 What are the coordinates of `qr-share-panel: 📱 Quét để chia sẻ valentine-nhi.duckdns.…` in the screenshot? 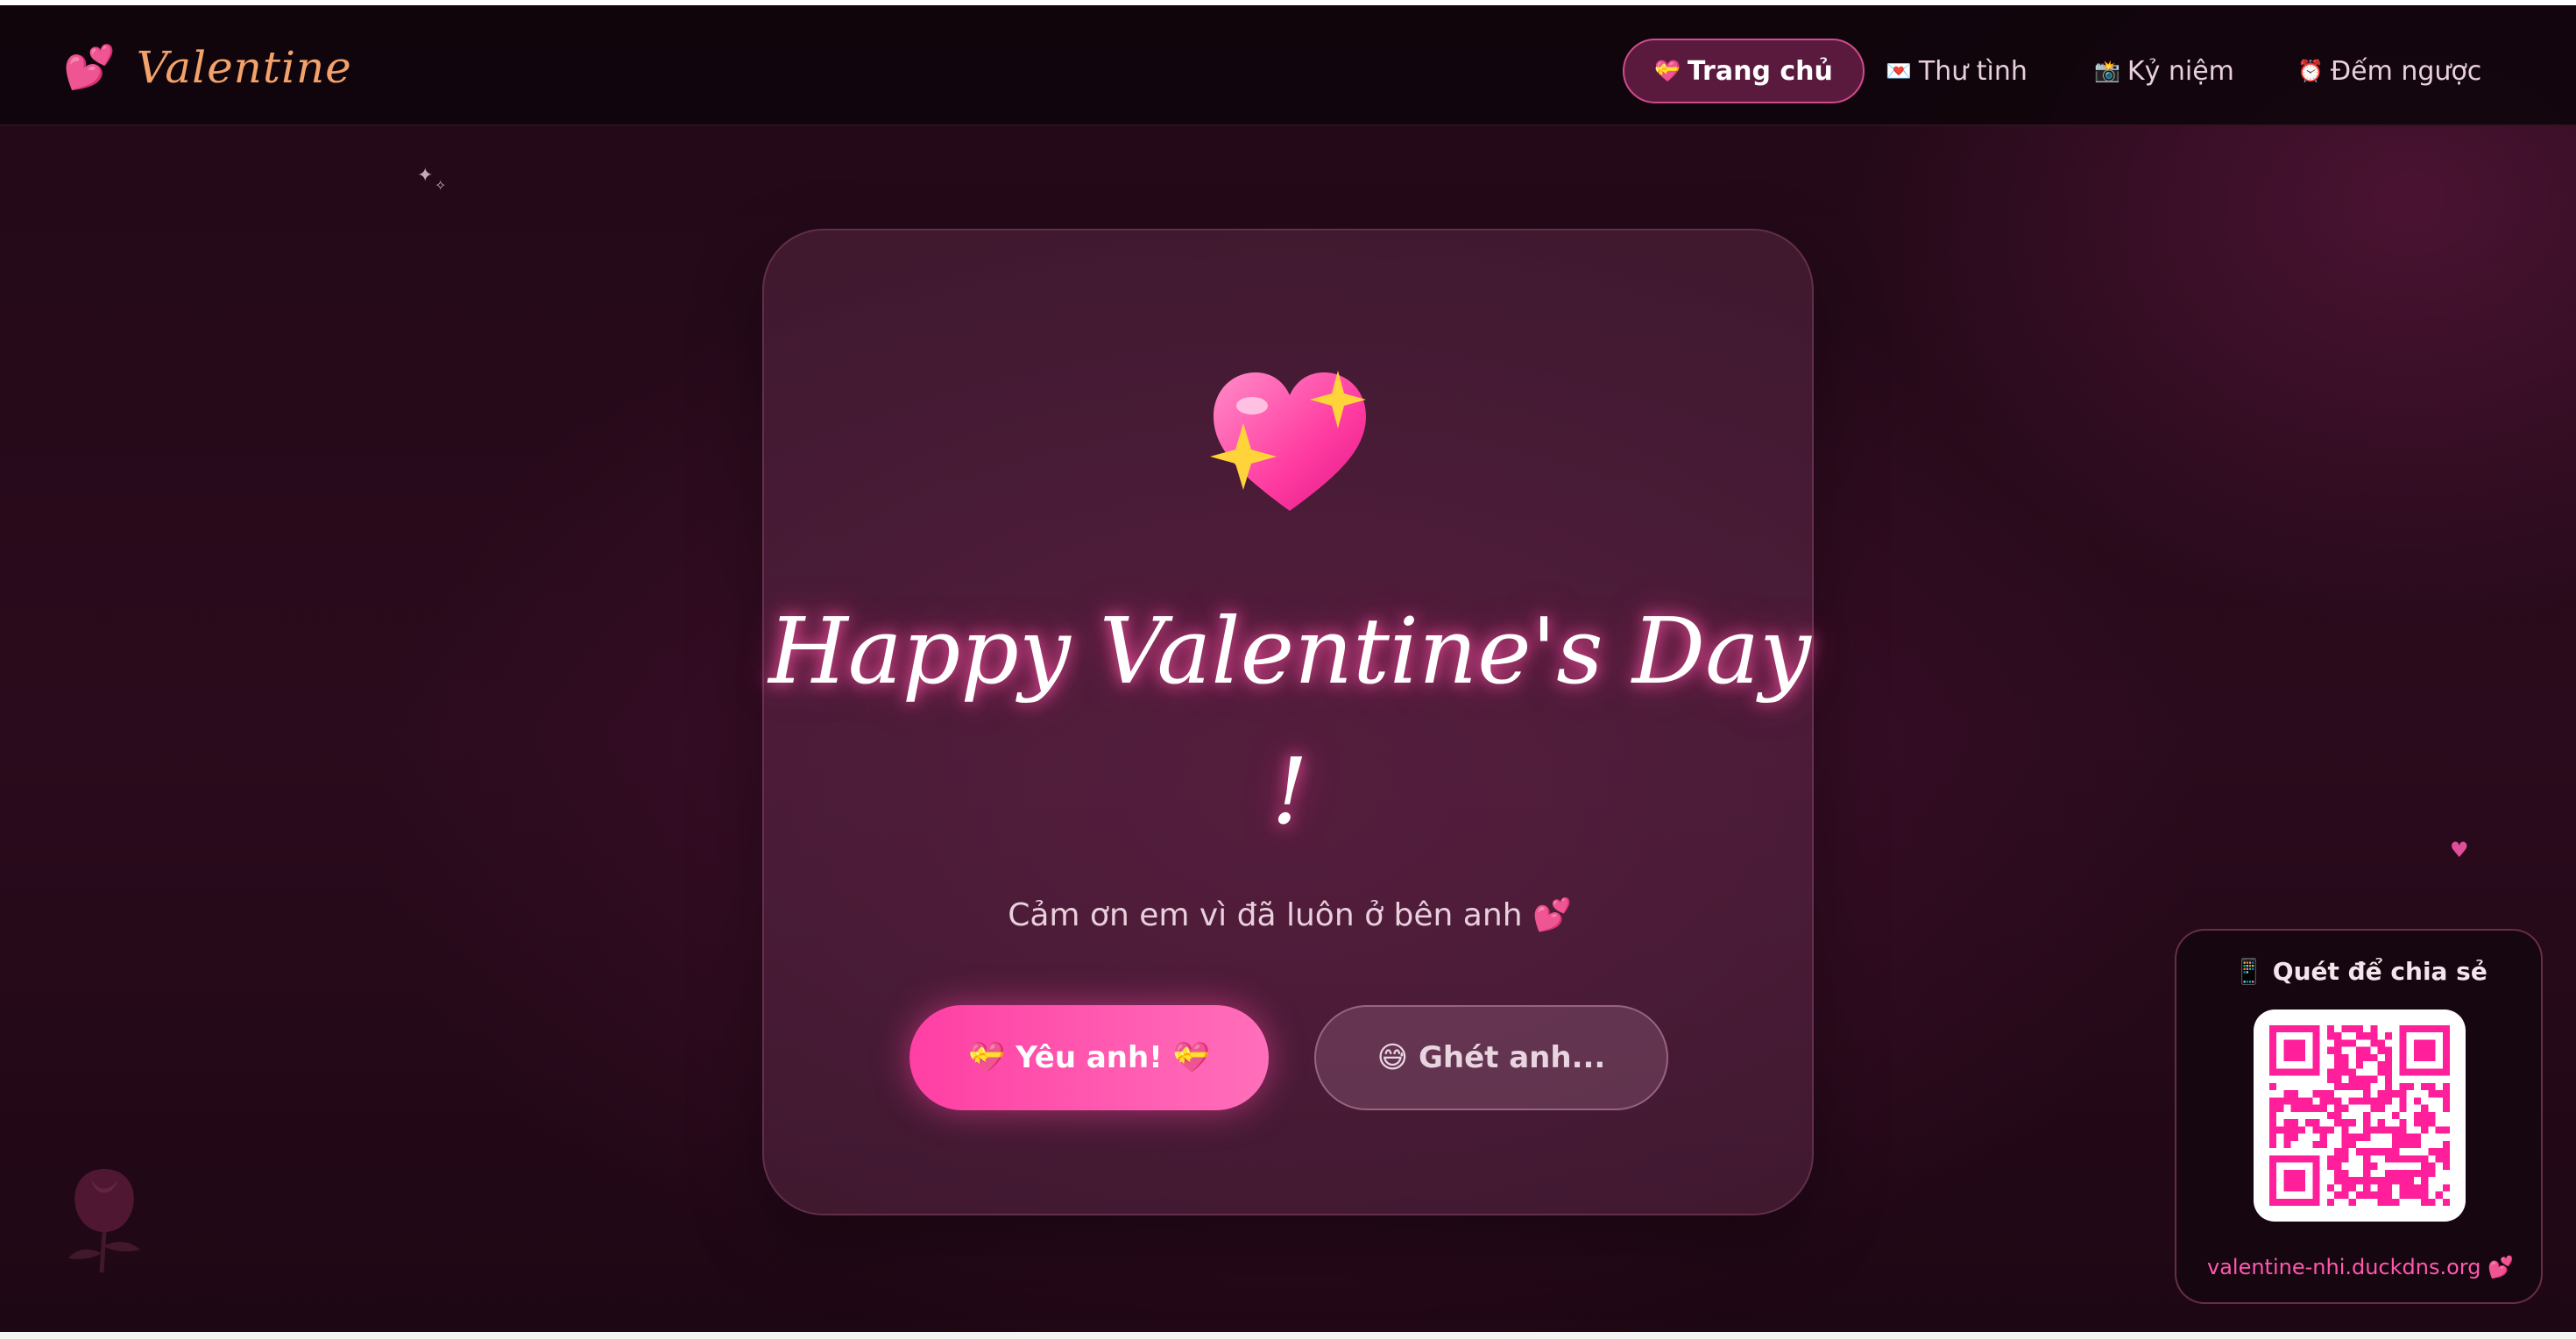 It's located at (2359, 1117).